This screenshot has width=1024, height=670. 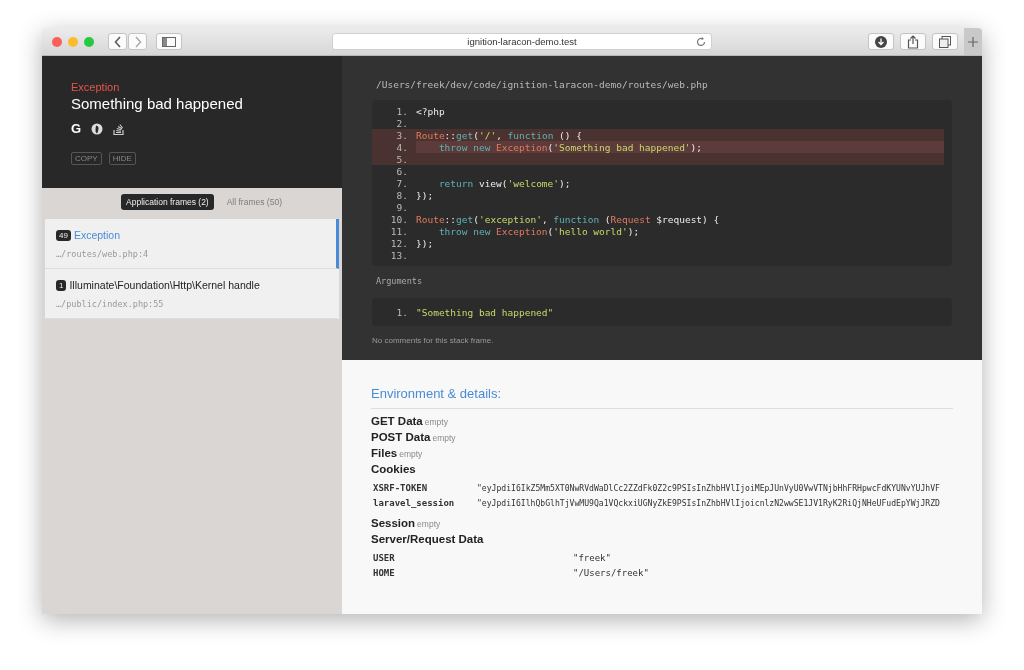 What do you see at coordinates (538, 231) in the screenshot?
I see `code-line: throw new Exception('hello world');` at bounding box center [538, 231].